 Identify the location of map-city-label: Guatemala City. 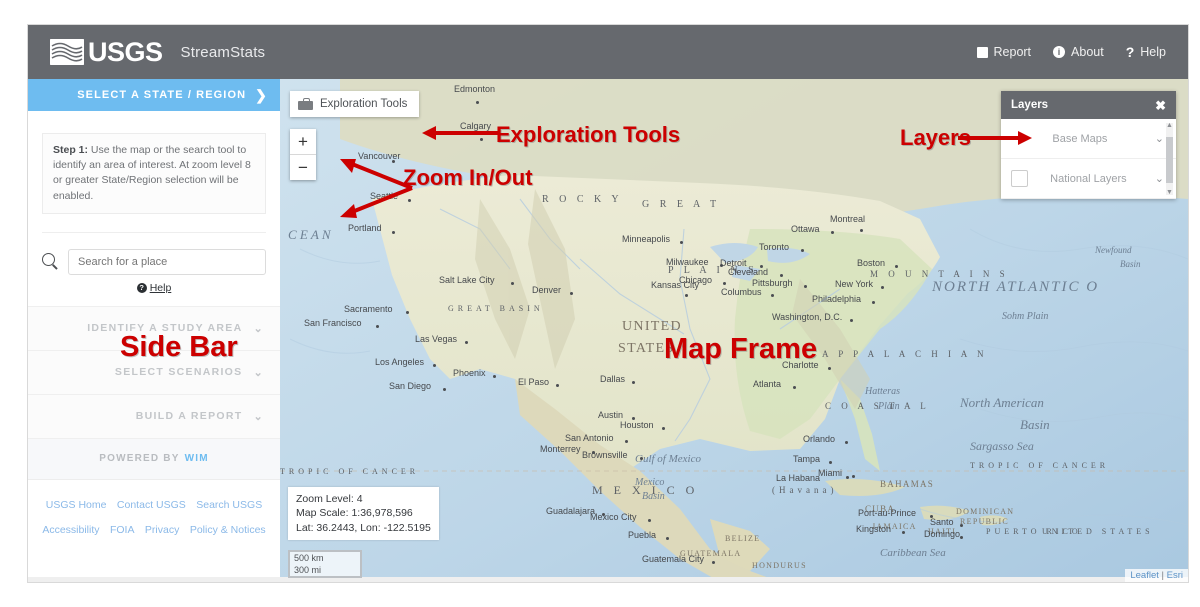
(673, 559).